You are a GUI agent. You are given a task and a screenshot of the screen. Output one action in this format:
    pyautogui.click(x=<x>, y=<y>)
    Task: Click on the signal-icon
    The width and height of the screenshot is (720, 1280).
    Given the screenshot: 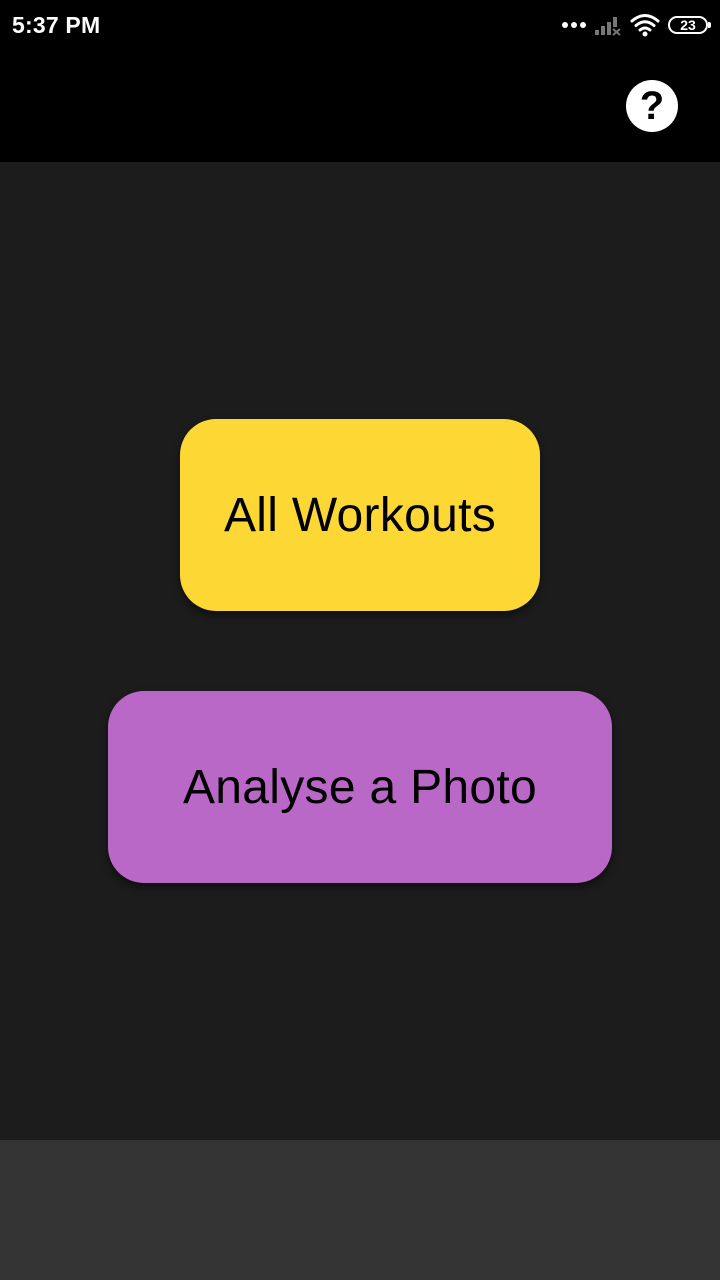 What is the action you would take?
    pyautogui.click(x=608, y=26)
    